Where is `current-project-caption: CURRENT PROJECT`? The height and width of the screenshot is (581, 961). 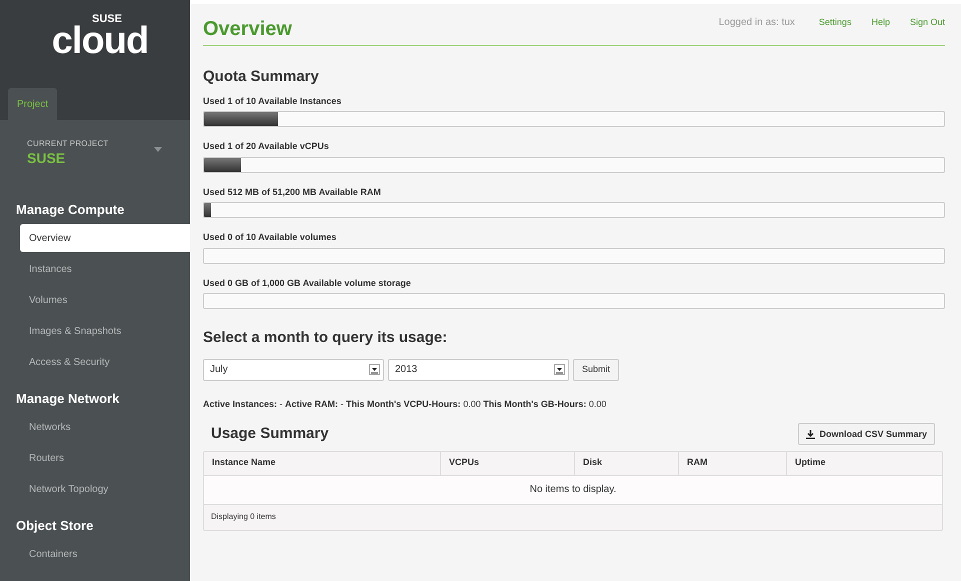 current-project-caption: CURRENT PROJECT is located at coordinates (68, 144).